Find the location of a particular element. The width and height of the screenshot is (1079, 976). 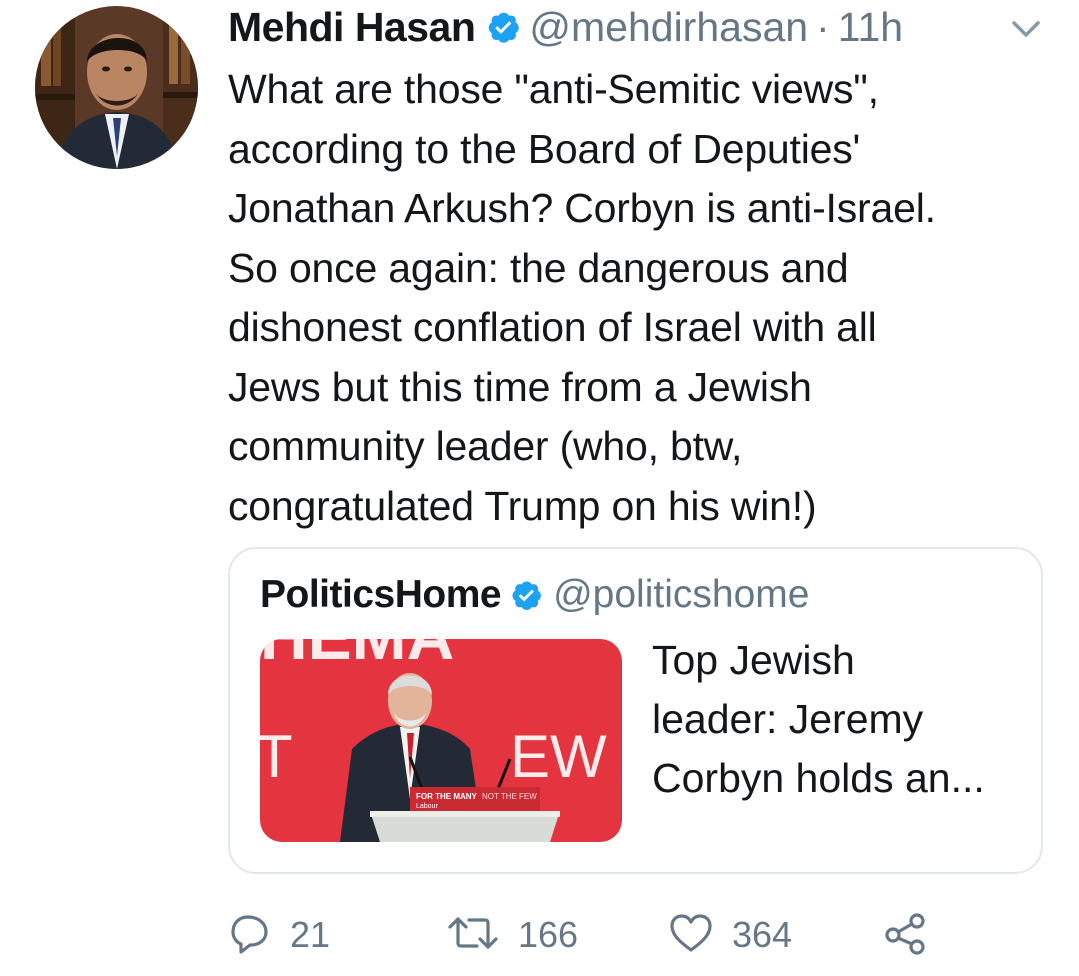

like-button: 364 is located at coordinates (730, 935).